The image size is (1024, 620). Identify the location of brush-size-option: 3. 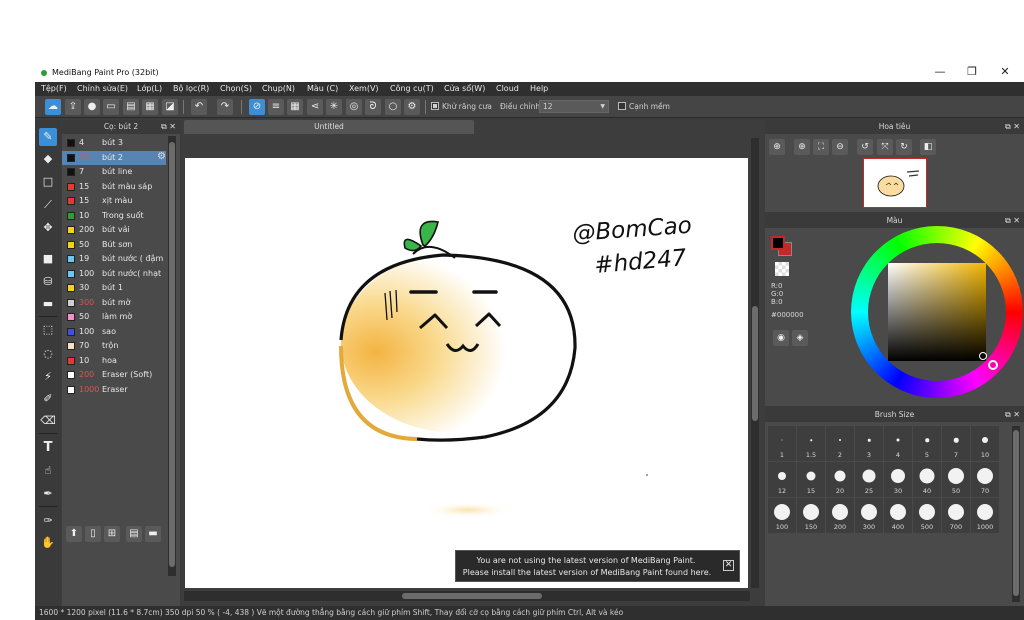
(869, 443).